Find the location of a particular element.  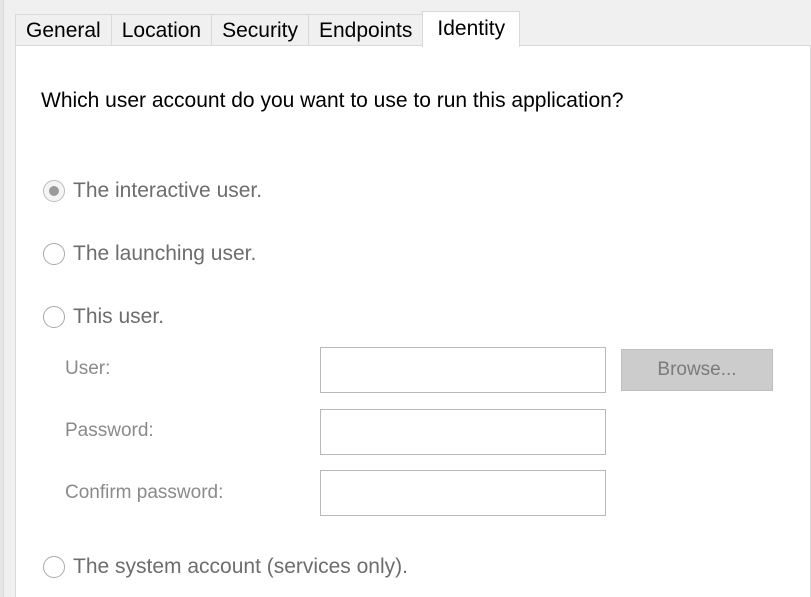

password-input is located at coordinates (463, 432).